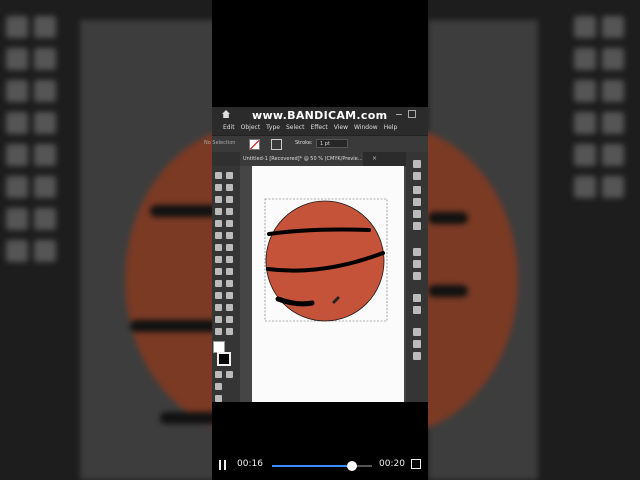  I want to click on gradient-mode-icon, so click(229, 374).